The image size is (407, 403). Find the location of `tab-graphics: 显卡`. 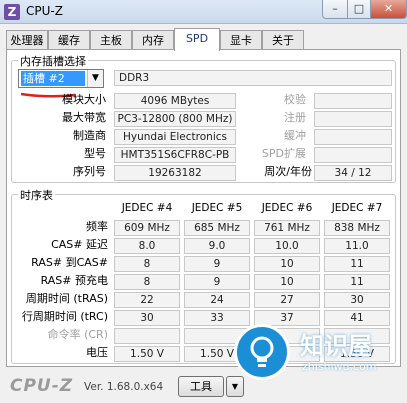

tab-graphics: 显卡 is located at coordinates (241, 40).